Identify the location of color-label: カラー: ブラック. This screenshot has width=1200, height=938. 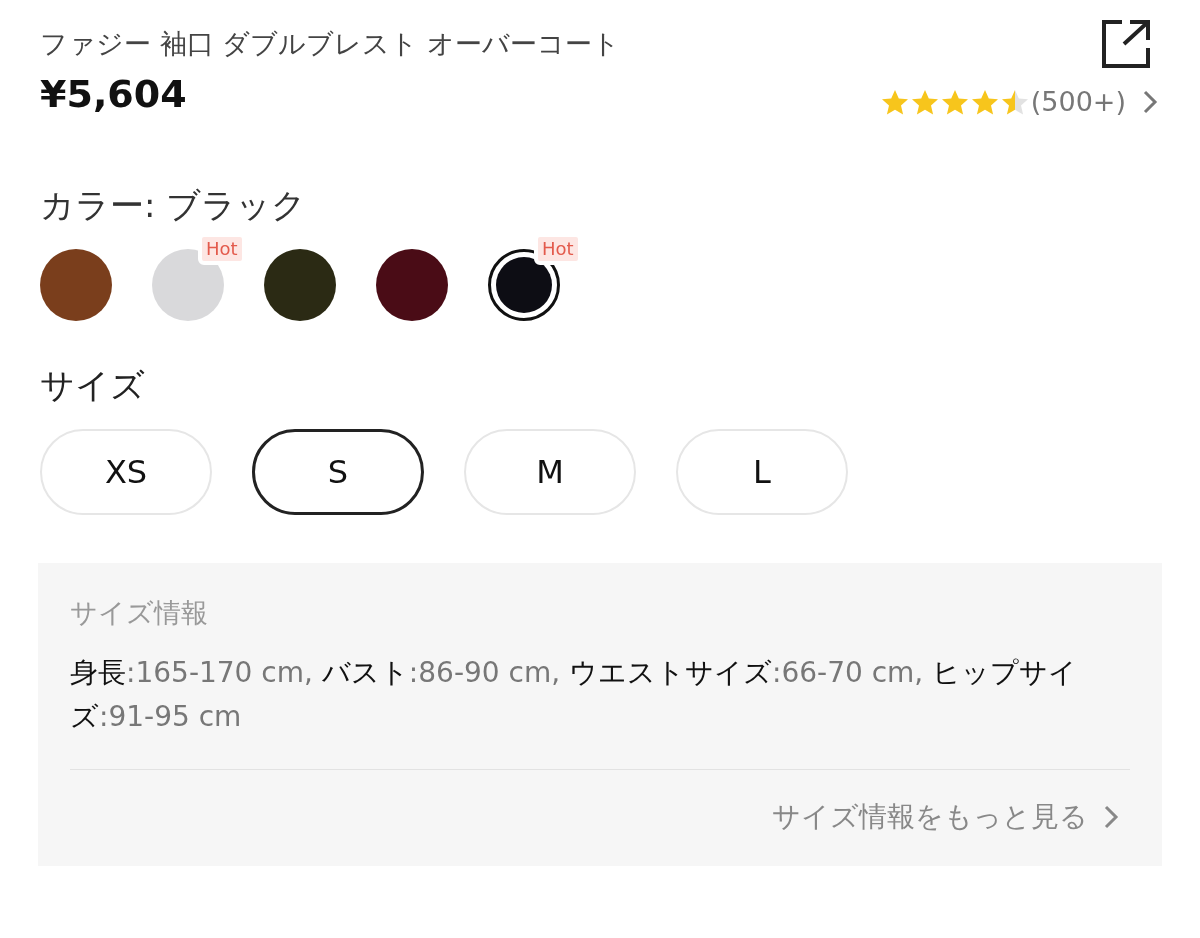
(174, 205).